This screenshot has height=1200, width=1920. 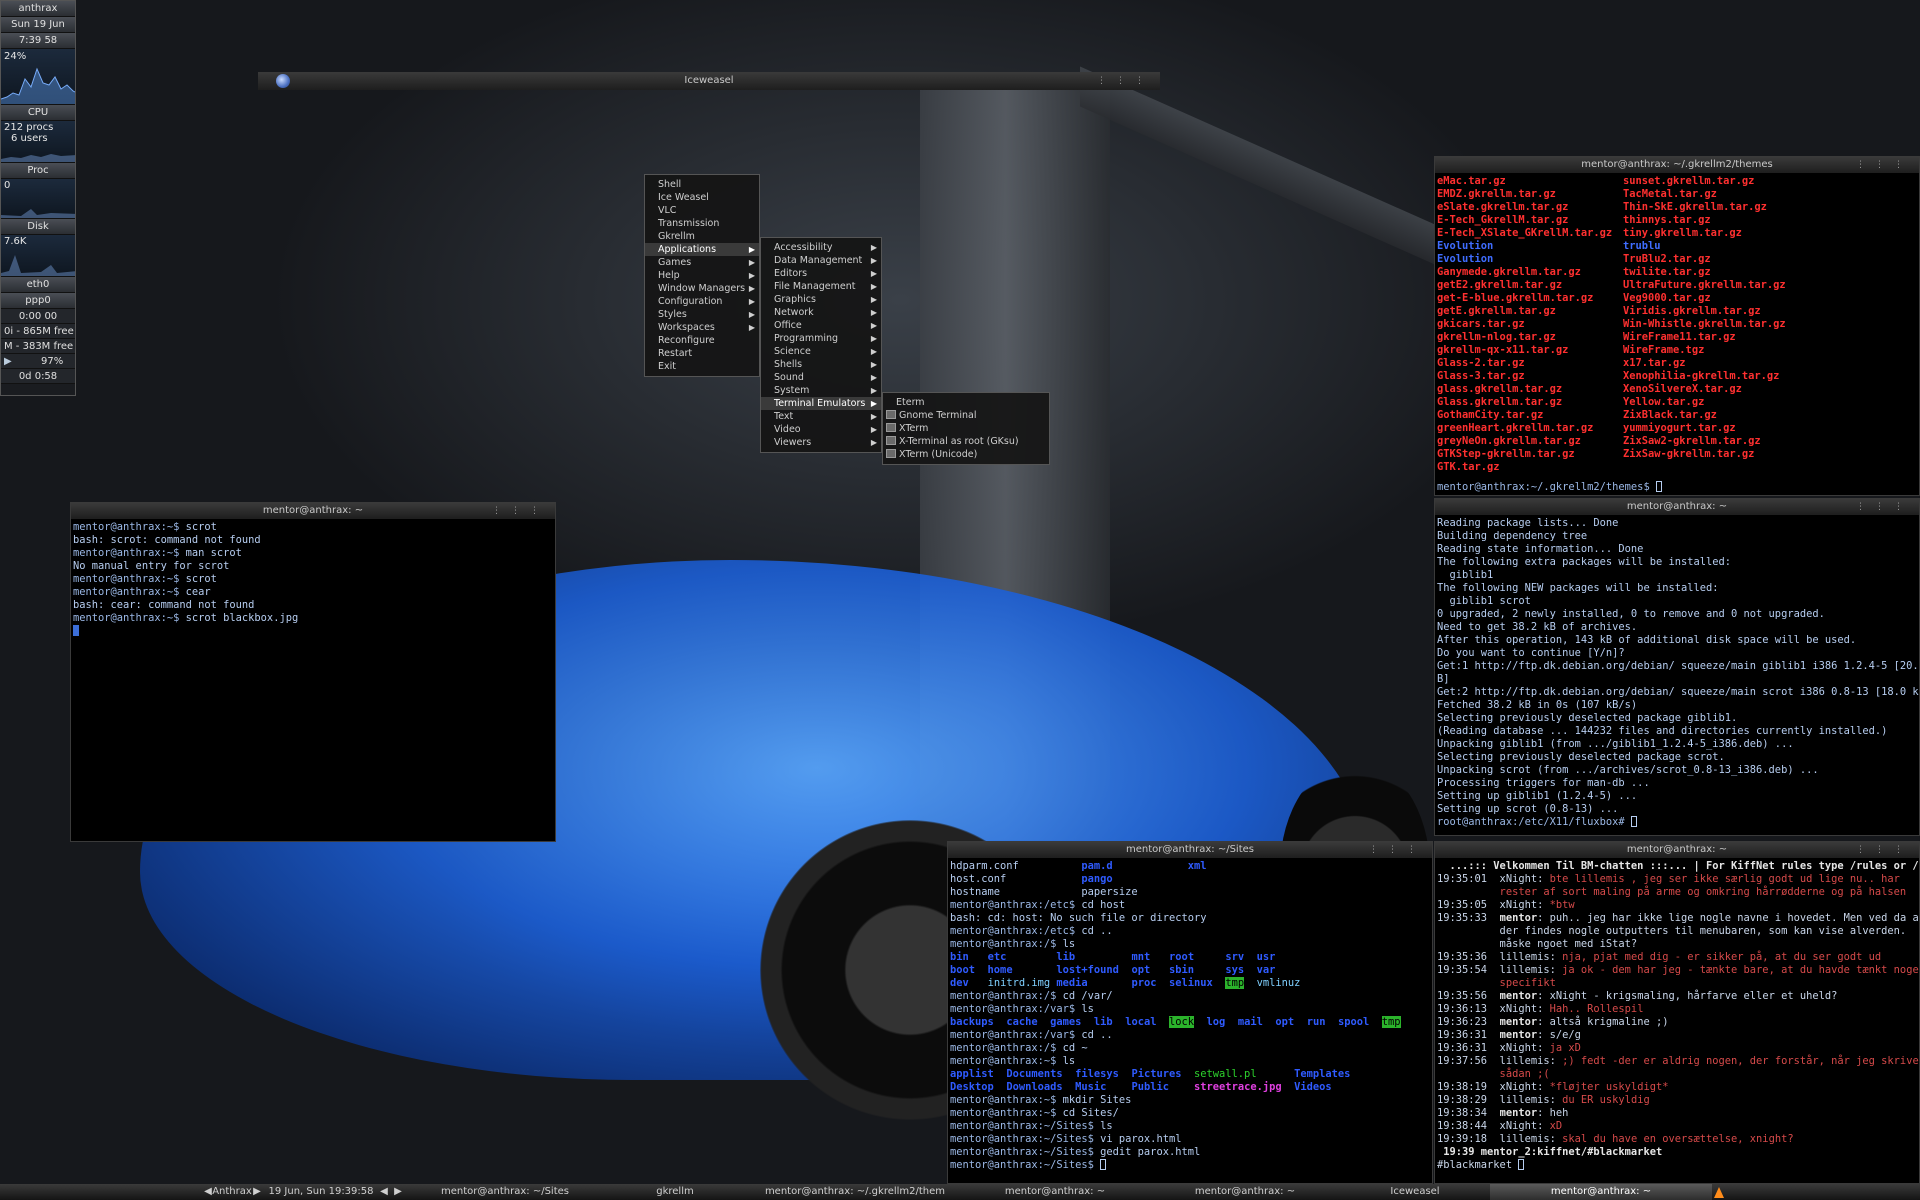 I want to click on menu-item-eterm: Eterm, so click(x=966, y=402).